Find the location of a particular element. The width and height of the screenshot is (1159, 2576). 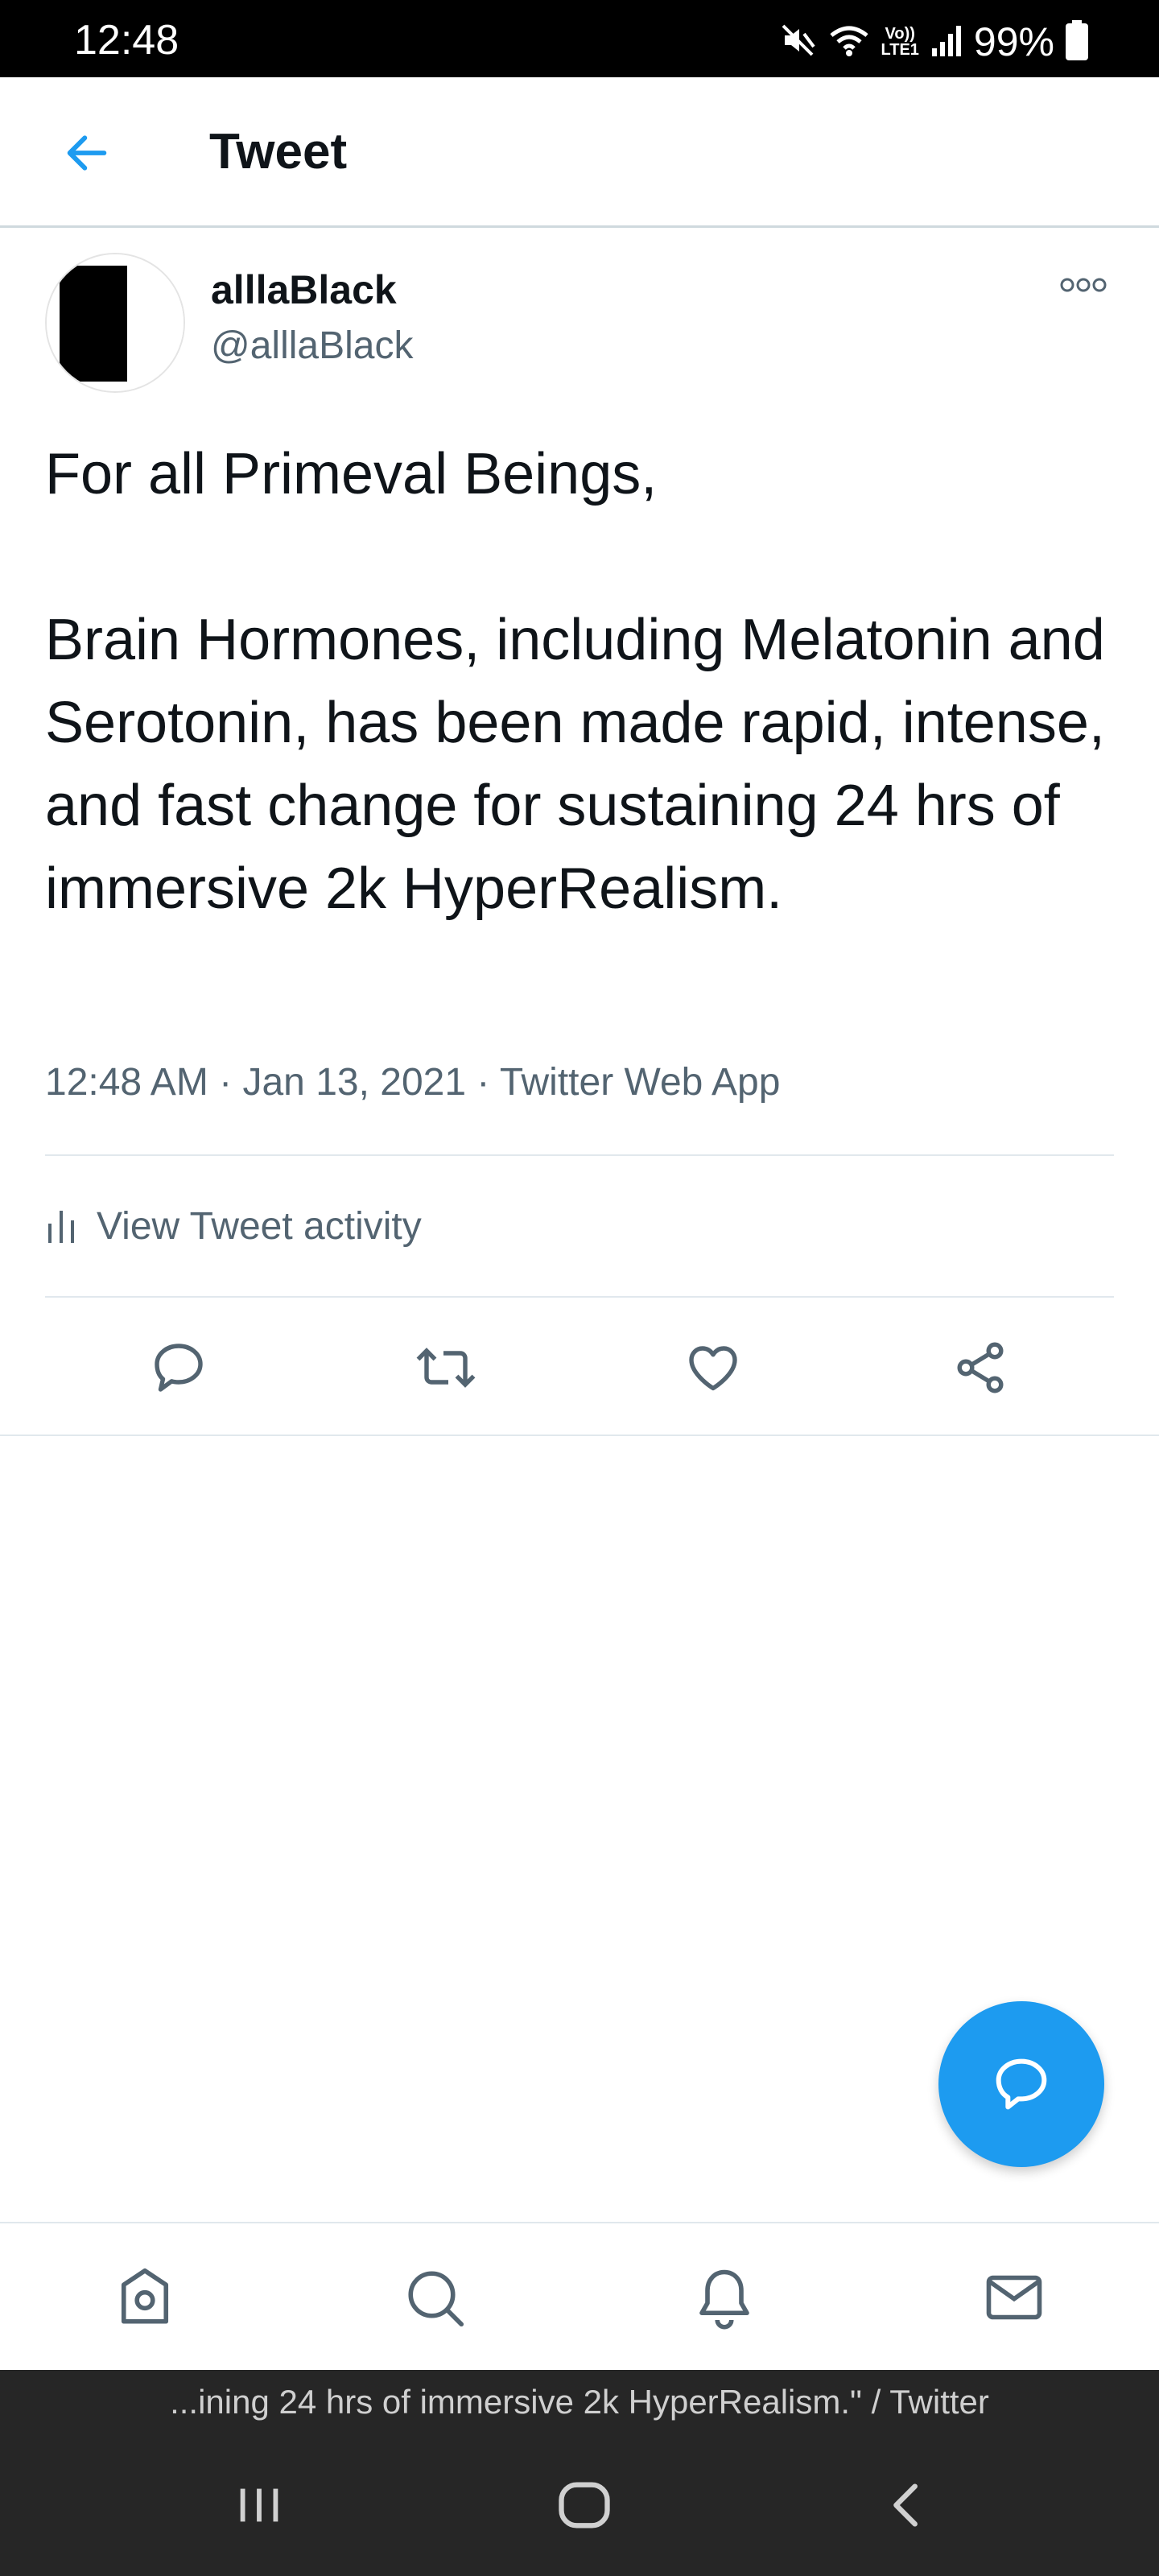

recent-apps-icon is located at coordinates (259, 2505).